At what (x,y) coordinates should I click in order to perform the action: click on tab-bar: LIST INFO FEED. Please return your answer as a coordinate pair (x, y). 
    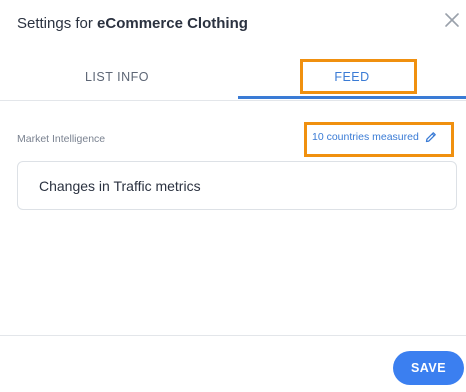
    Looking at the image, I should click on (233, 78).